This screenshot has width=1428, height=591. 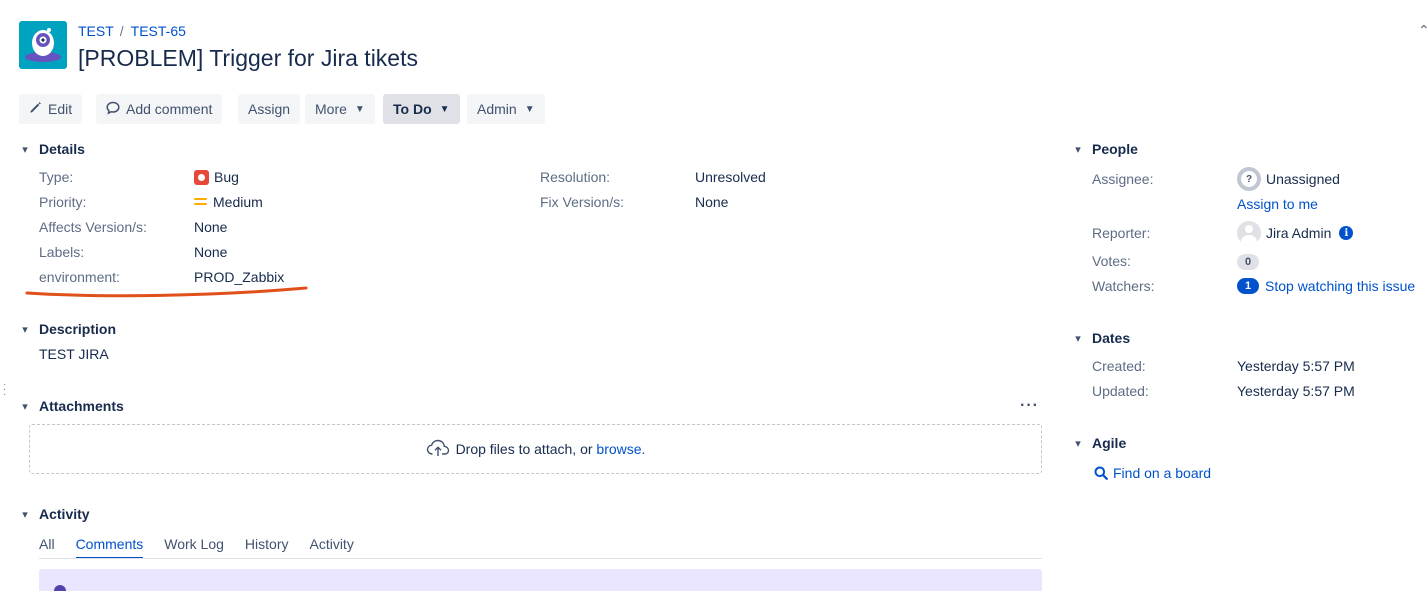 What do you see at coordinates (1119, 366) in the screenshot?
I see `created-label: Created:` at bounding box center [1119, 366].